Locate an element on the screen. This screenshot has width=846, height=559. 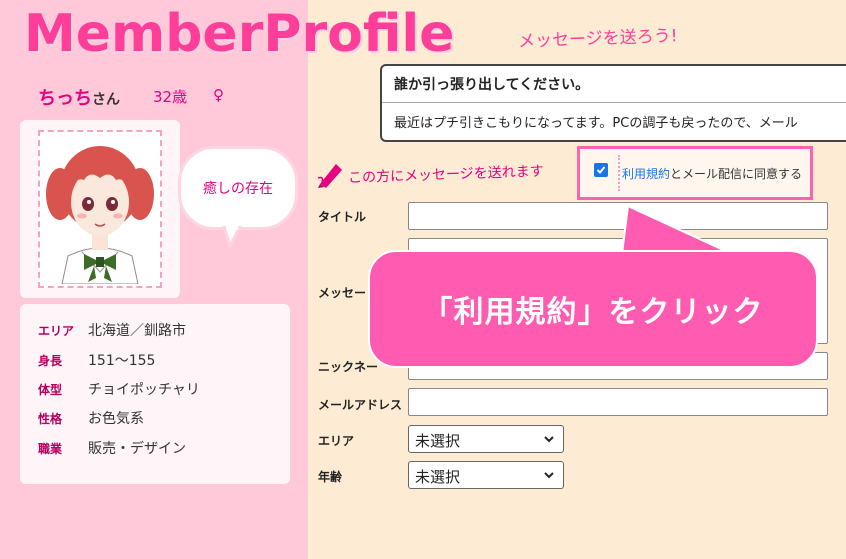
detail-row-area: エリア 北海道／釧路市 is located at coordinates (112, 330).